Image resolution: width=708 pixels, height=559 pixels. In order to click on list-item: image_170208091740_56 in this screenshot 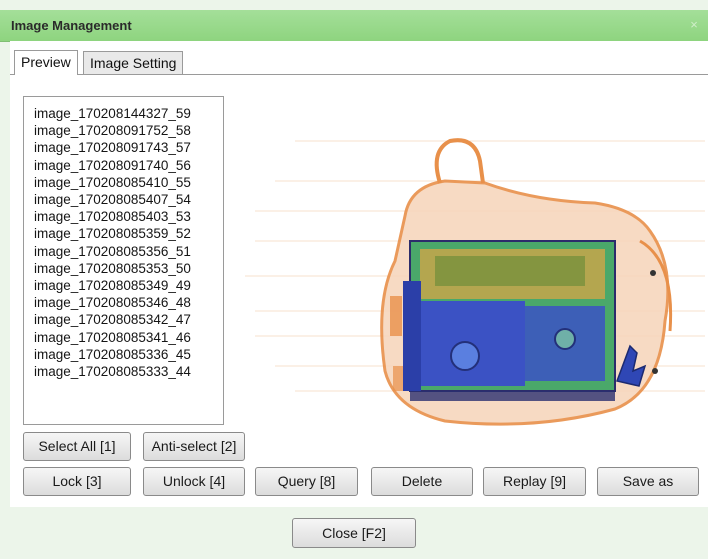, I will do `click(123, 165)`.